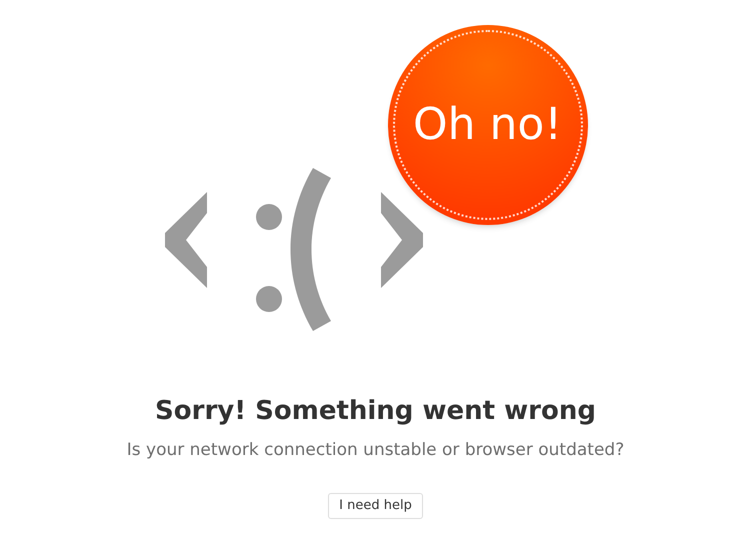 The width and height of the screenshot is (751, 555). Describe the element at coordinates (375, 411) in the screenshot. I see `error-heading: Sorry! Something went wrong` at that location.